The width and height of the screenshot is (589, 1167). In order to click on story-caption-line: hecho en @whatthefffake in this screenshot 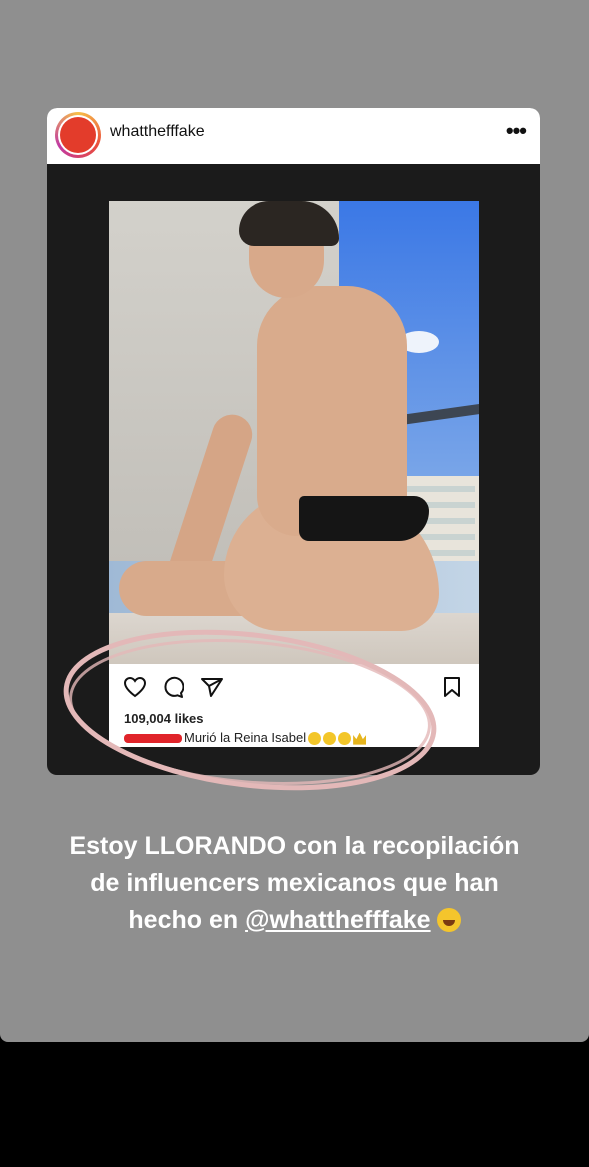, I will do `click(294, 920)`.